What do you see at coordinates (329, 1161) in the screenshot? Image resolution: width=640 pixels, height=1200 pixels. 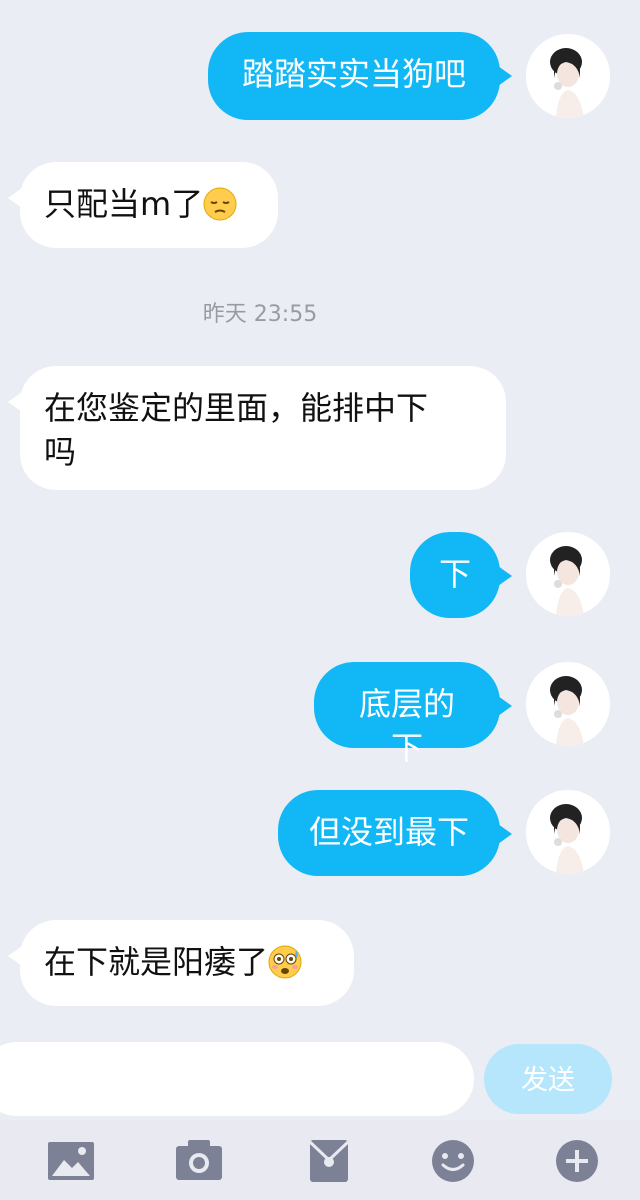 I see `red-packet-icon` at bounding box center [329, 1161].